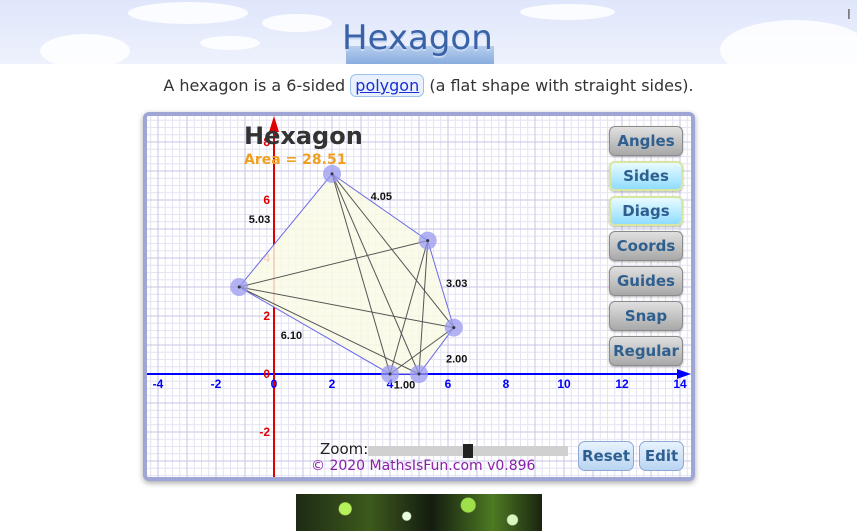  What do you see at coordinates (387, 85) in the screenshot?
I see `polygon-link: polygon` at bounding box center [387, 85].